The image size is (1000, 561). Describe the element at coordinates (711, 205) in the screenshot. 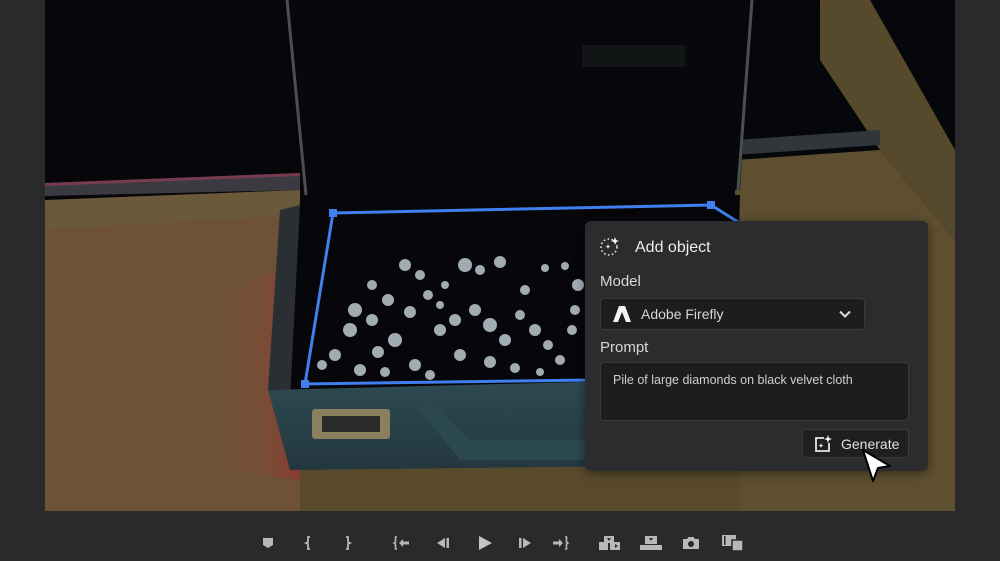

I see `selection-handle-top-right` at that location.